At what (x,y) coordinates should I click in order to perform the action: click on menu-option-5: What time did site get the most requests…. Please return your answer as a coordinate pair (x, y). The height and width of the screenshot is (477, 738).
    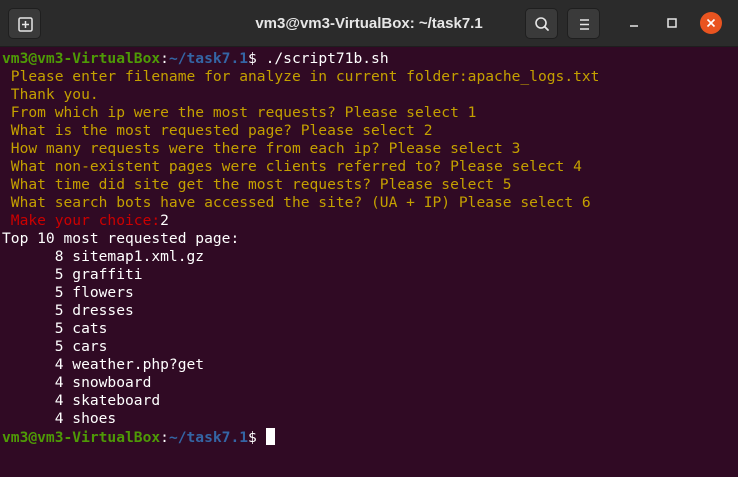
    Looking at the image, I should click on (257, 184).